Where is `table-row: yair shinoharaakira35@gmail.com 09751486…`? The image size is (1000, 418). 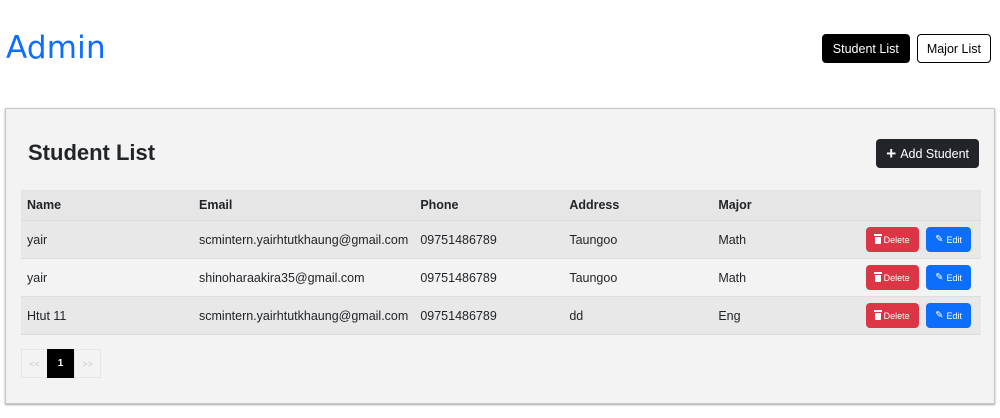
table-row: yair shinoharaakira35@gmail.com 09751486… is located at coordinates (501, 277).